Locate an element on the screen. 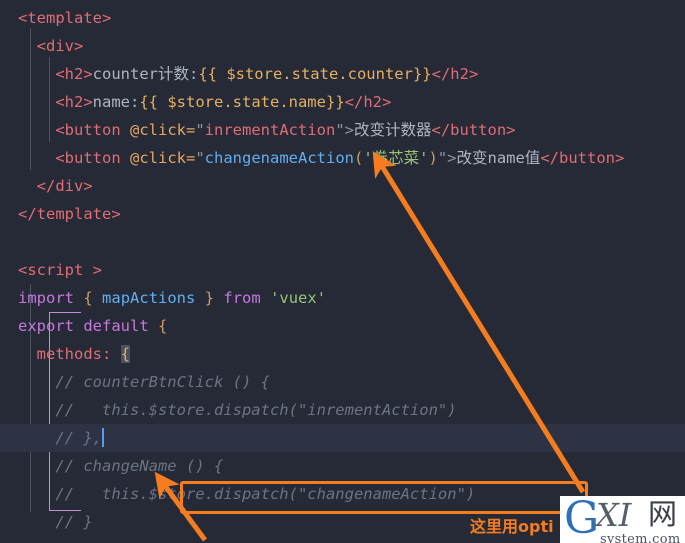 The image size is (685, 543). code-line-17: // changeName () { is located at coordinates (342, 466).